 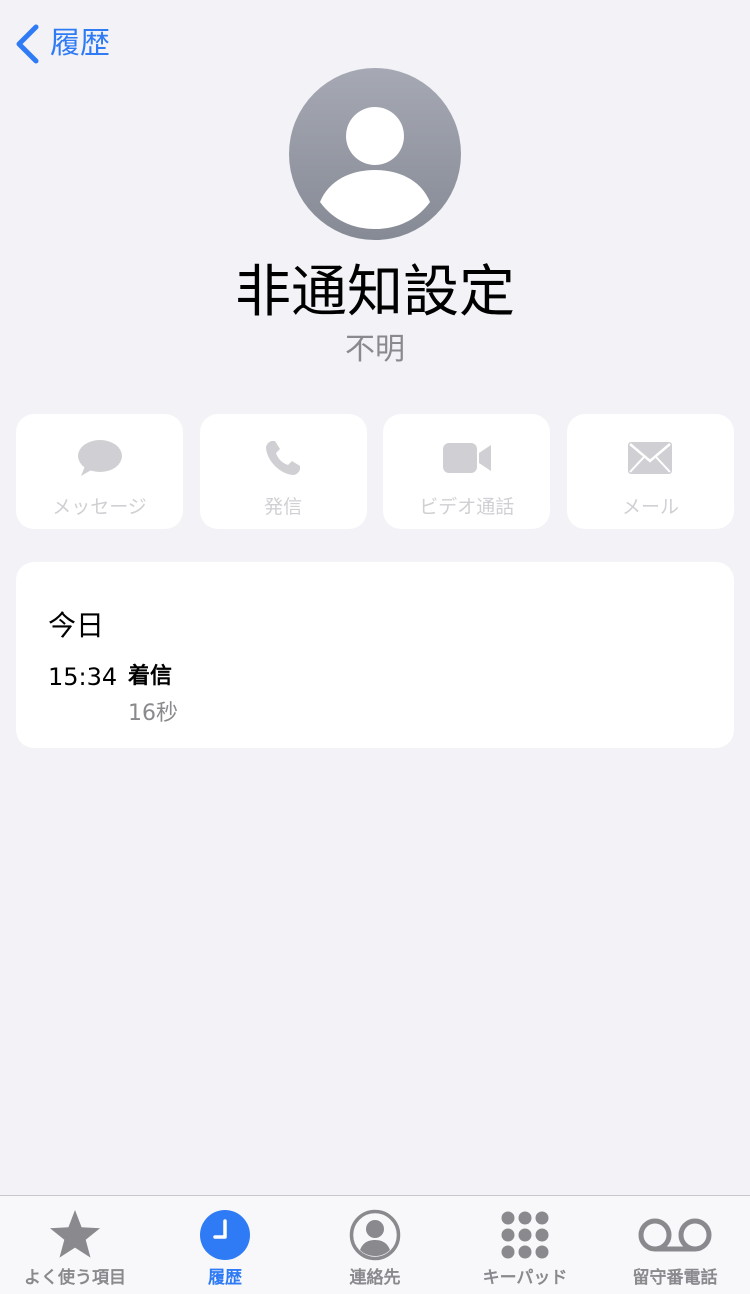 I want to click on star-icon, so click(x=75, y=1235).